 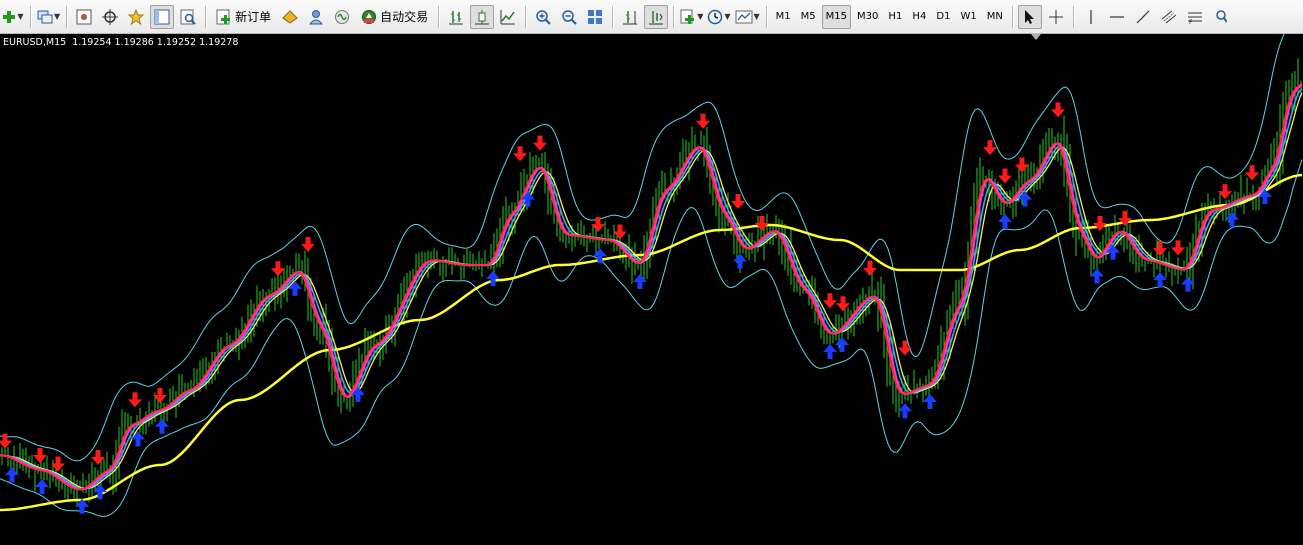 I want to click on grid-icon, so click(x=595, y=17).